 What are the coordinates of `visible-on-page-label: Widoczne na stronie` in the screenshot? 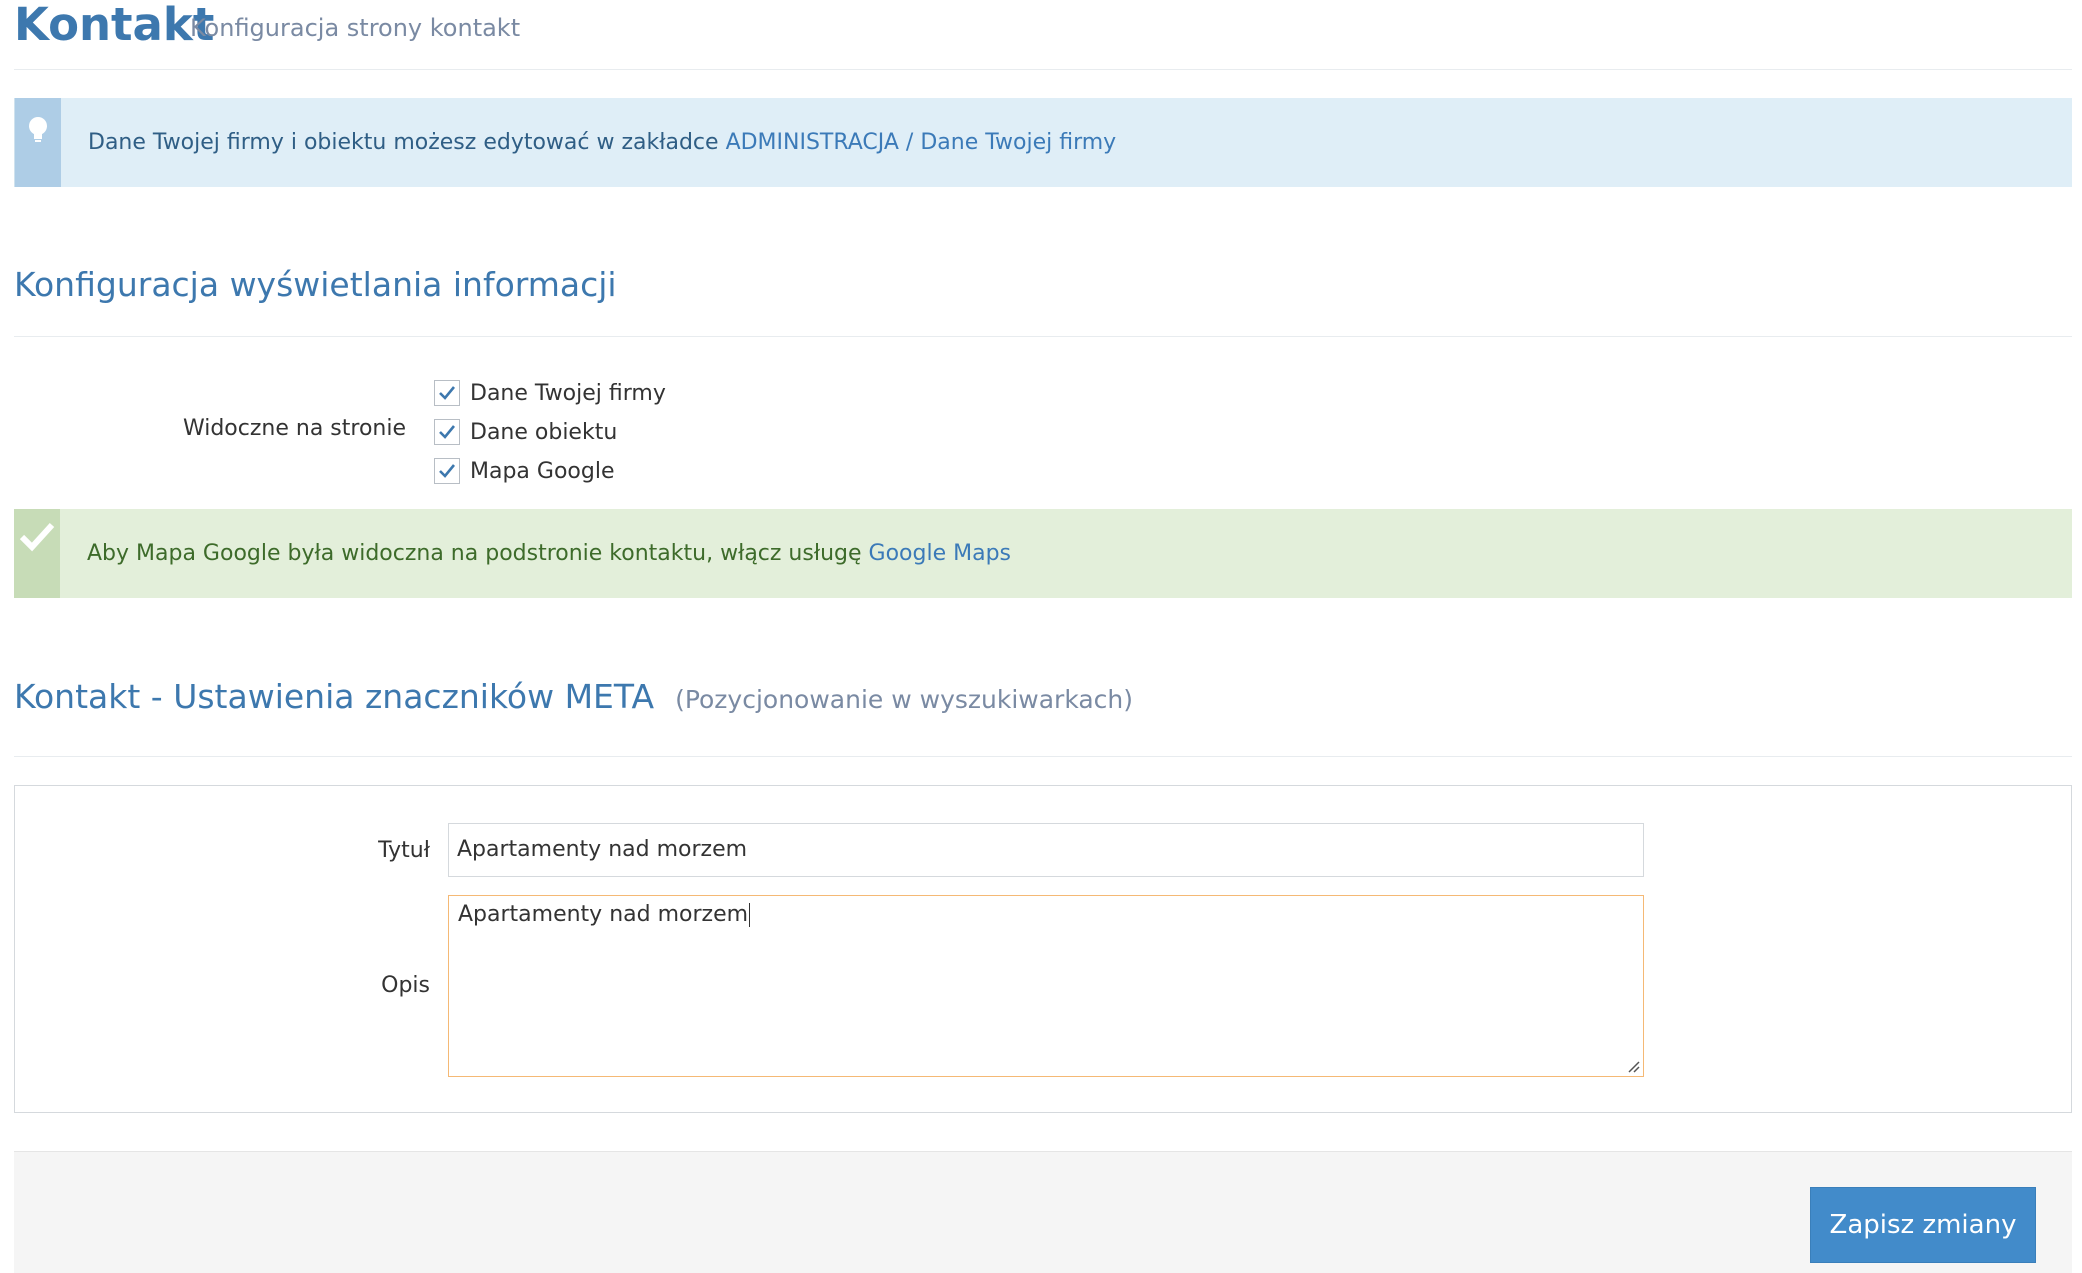 It's located at (294, 428).